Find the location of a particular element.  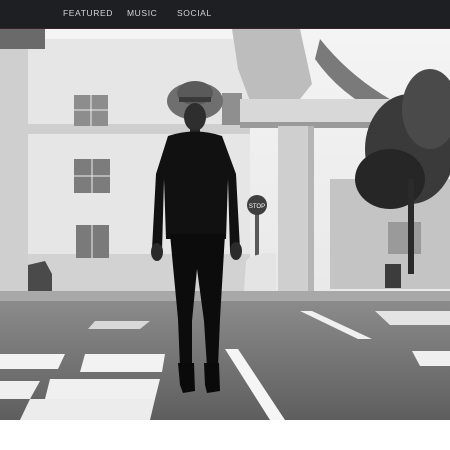

nav-item-social: SOCIAL is located at coordinates (194, 13).